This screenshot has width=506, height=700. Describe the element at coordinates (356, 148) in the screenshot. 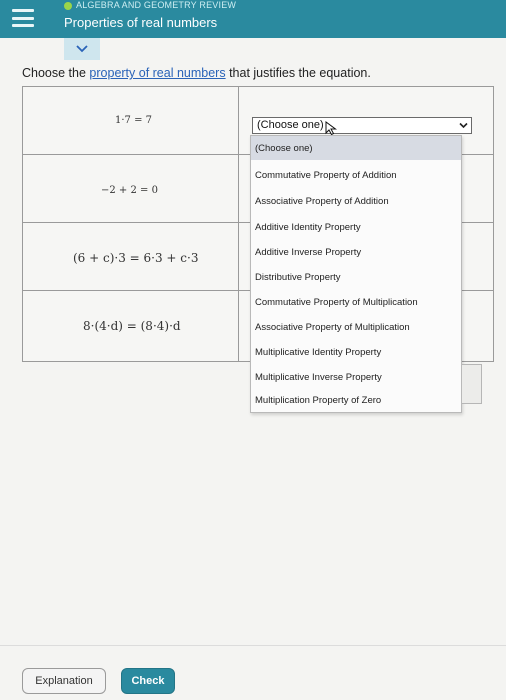

I see `option-choose-one: (Choose one)` at that location.